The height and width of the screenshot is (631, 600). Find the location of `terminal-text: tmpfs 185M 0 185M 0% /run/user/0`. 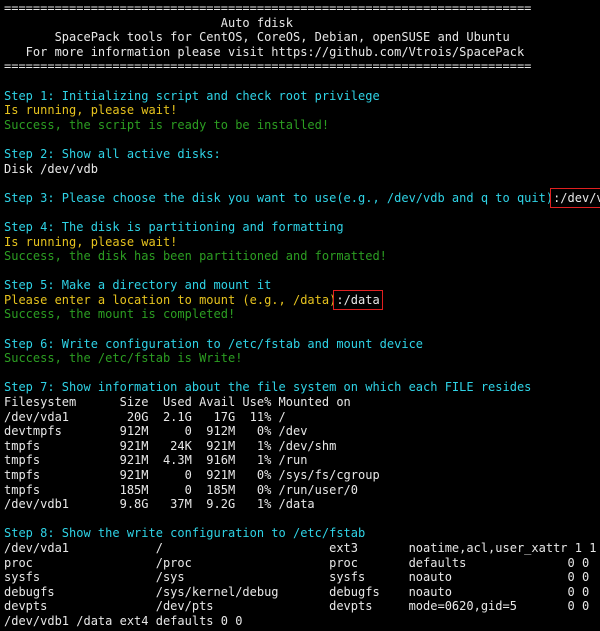

terminal-text: tmpfs 185M 0 185M 0% /run/user/0 is located at coordinates (181, 489).